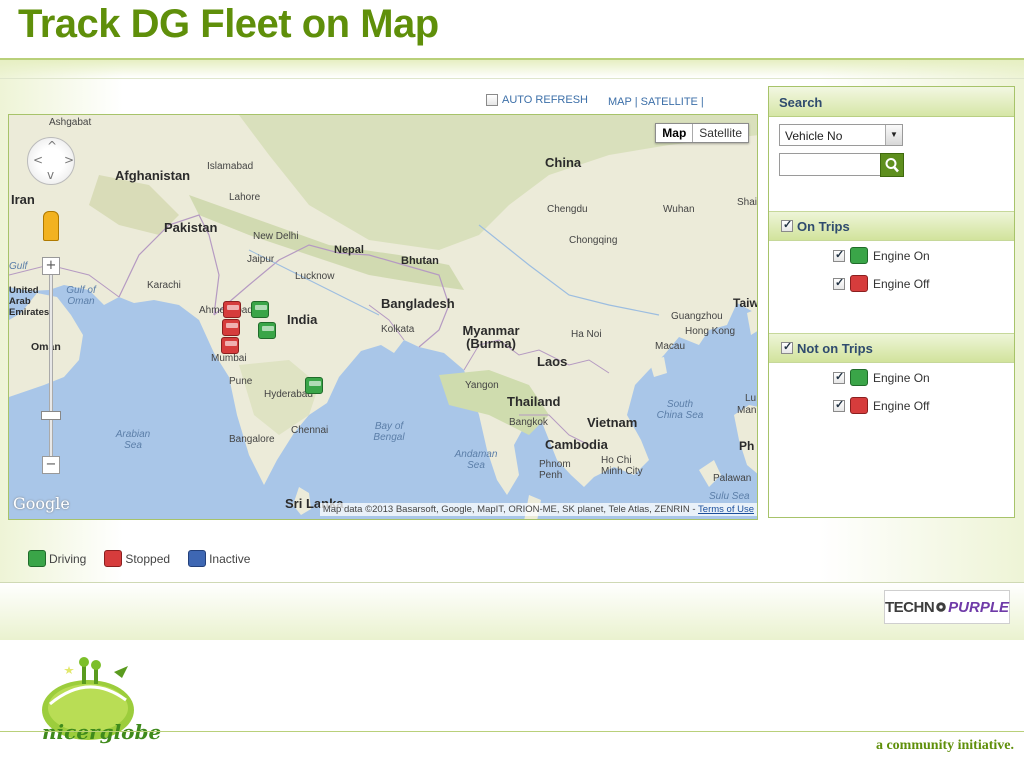 The image size is (1024, 768). What do you see at coordinates (512, 69) in the screenshot?
I see `band-top-glow` at bounding box center [512, 69].